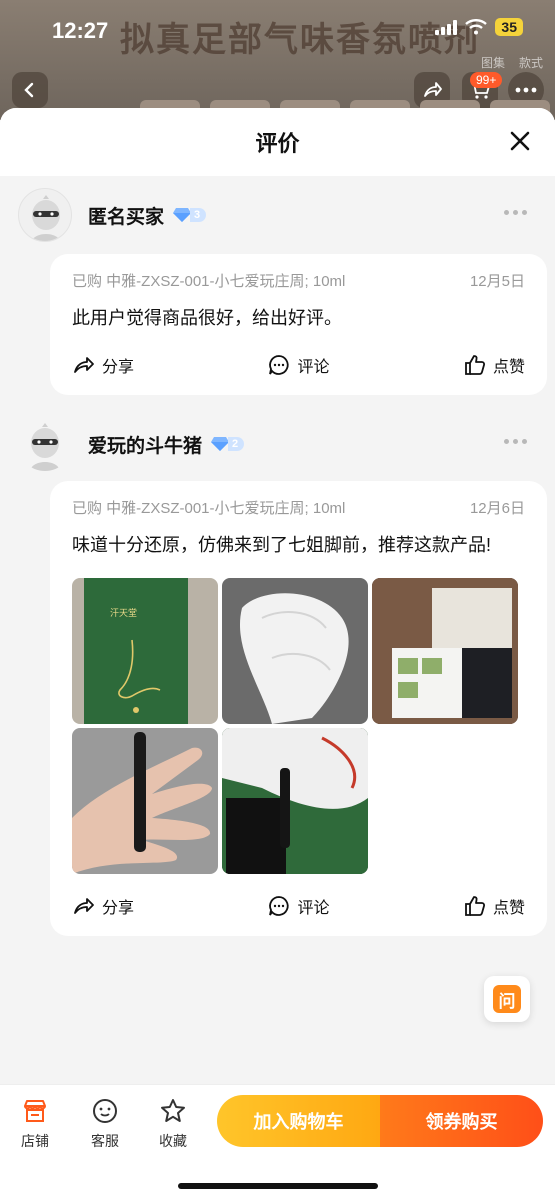 This screenshot has height=1200, width=555. I want to click on review-photo-hand-with-vial, so click(145, 801).